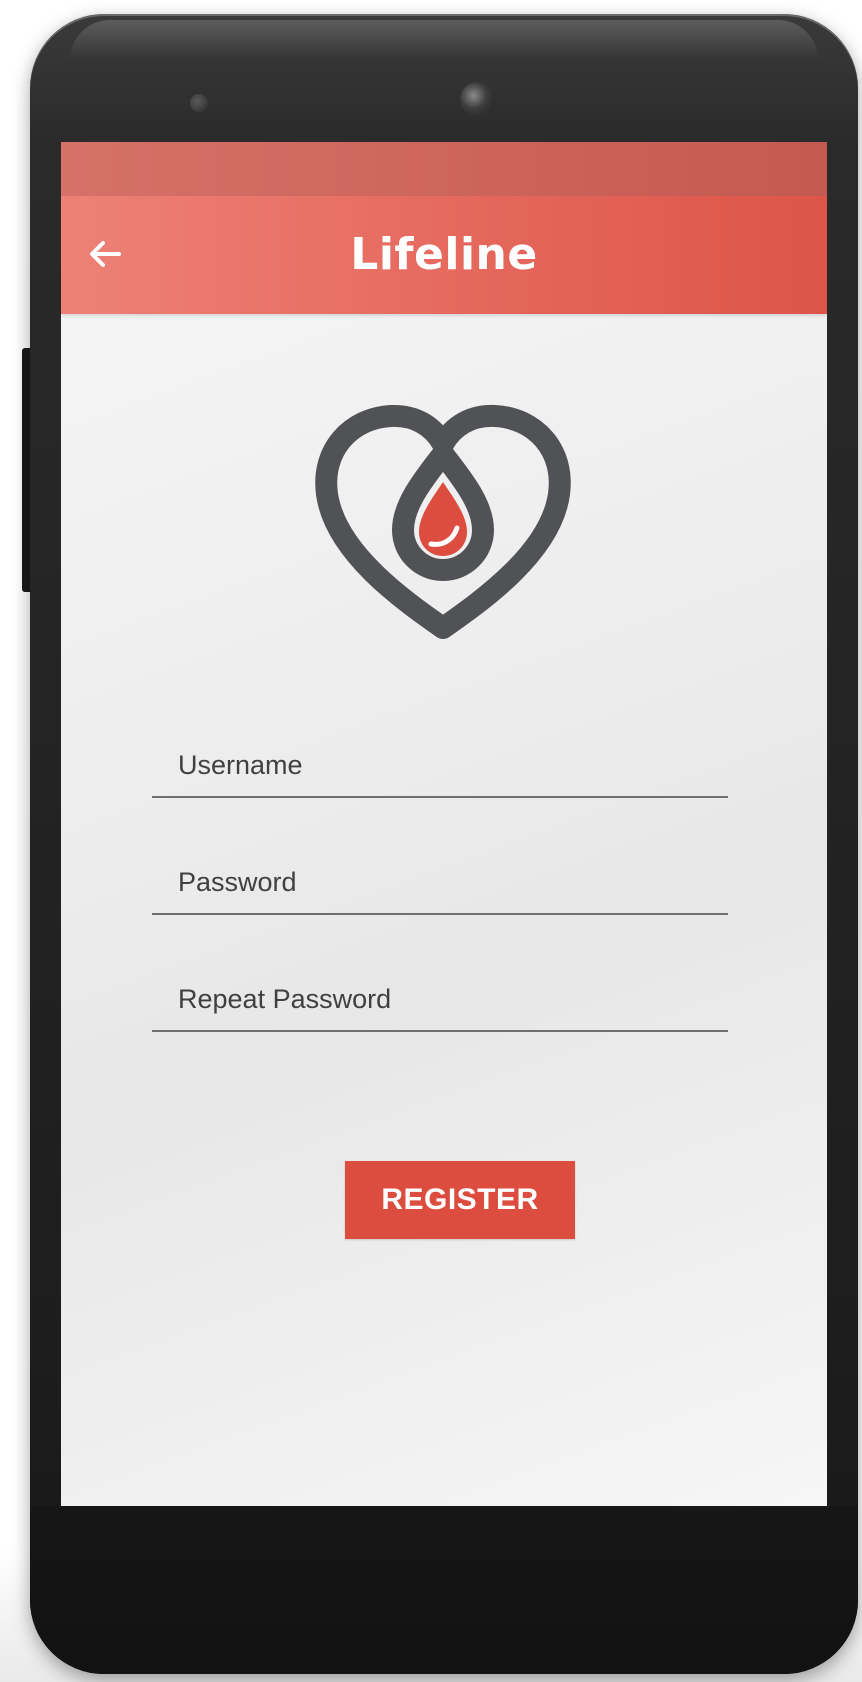  What do you see at coordinates (443, 517) in the screenshot?
I see `heart-blood-drop-logo` at bounding box center [443, 517].